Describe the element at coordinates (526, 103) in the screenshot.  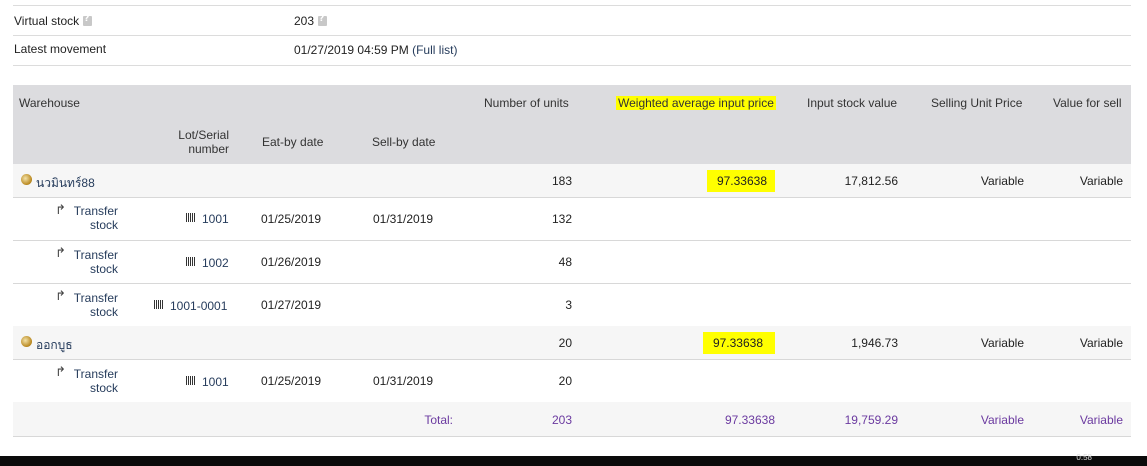
I see `header-units: Number of units` at that location.